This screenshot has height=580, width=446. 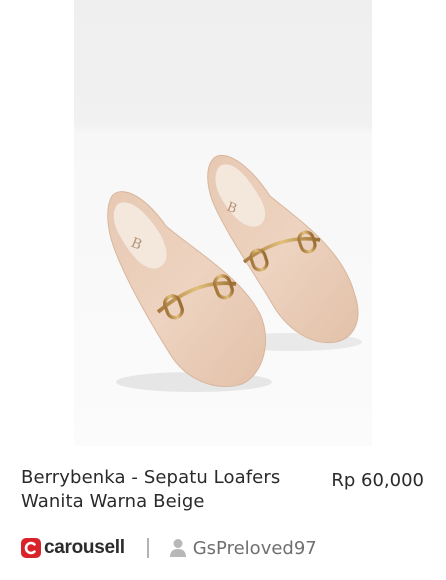 I want to click on listing-price: Rp 60,000, so click(x=377, y=480).